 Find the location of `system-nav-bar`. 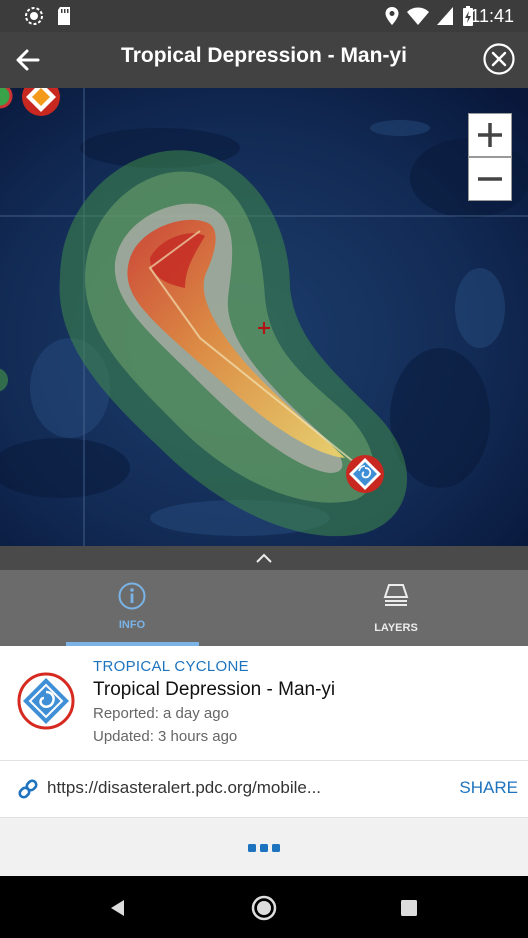

system-nav-bar is located at coordinates (264, 907).